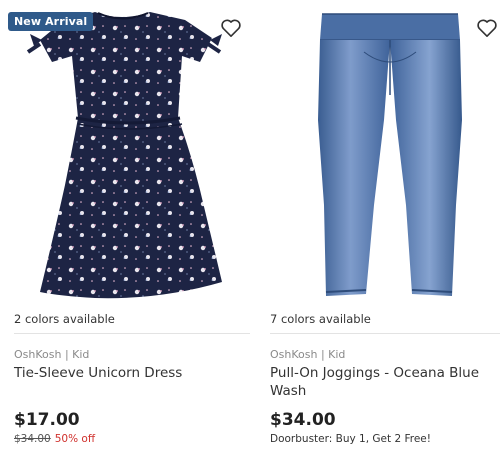 The image size is (500, 456). What do you see at coordinates (64, 319) in the screenshot?
I see `colors-available: 2 colors available` at bounding box center [64, 319].